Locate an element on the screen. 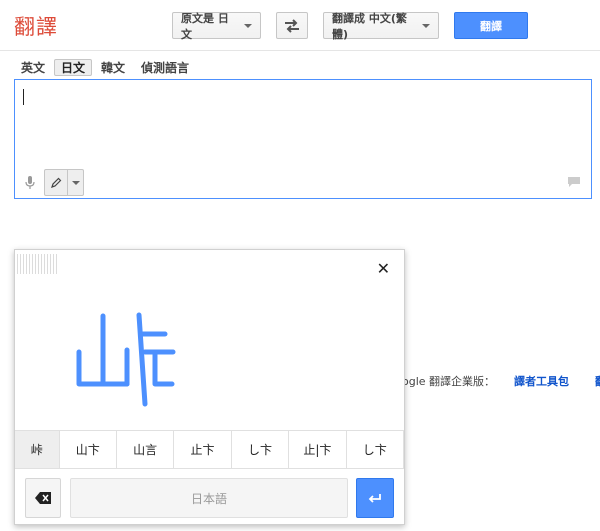 This screenshot has width=600, height=531. swap-languages-button is located at coordinates (292, 25).